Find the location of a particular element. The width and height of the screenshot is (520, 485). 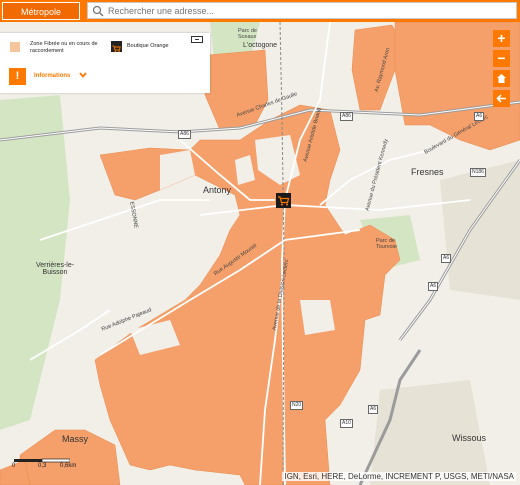

place-label-parc-sceaux: Parc de Sceaux is located at coordinates (247, 34).